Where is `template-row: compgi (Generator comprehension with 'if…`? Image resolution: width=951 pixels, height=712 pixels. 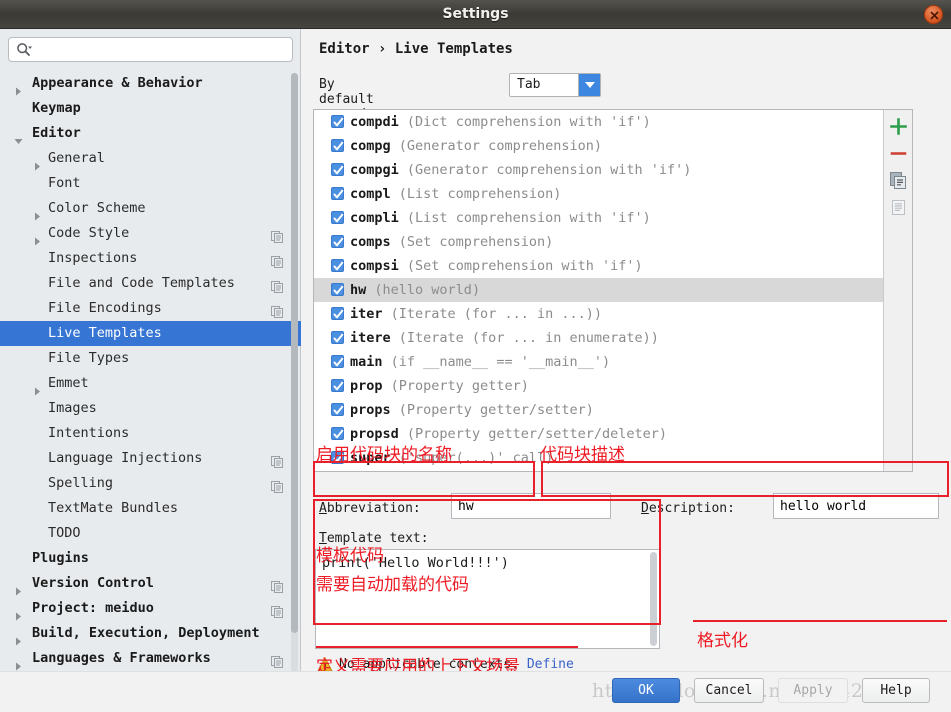 template-row: compgi (Generator comprehension with 'if… is located at coordinates (607, 170).